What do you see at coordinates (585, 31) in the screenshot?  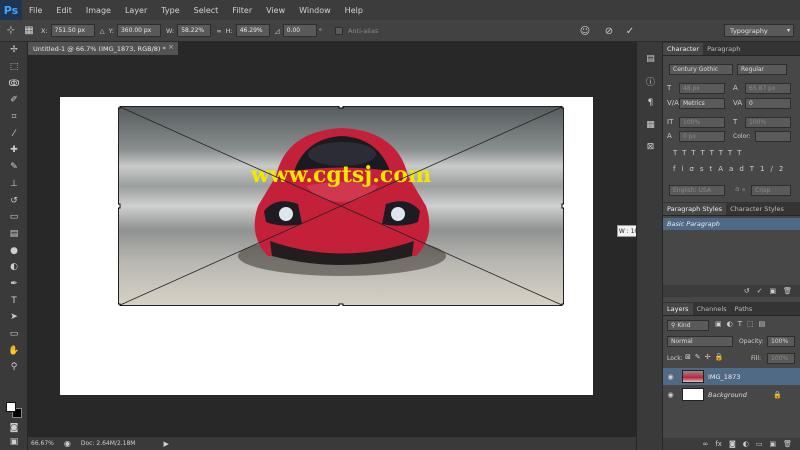 I see `puppet-warp-icon: ☺` at bounding box center [585, 31].